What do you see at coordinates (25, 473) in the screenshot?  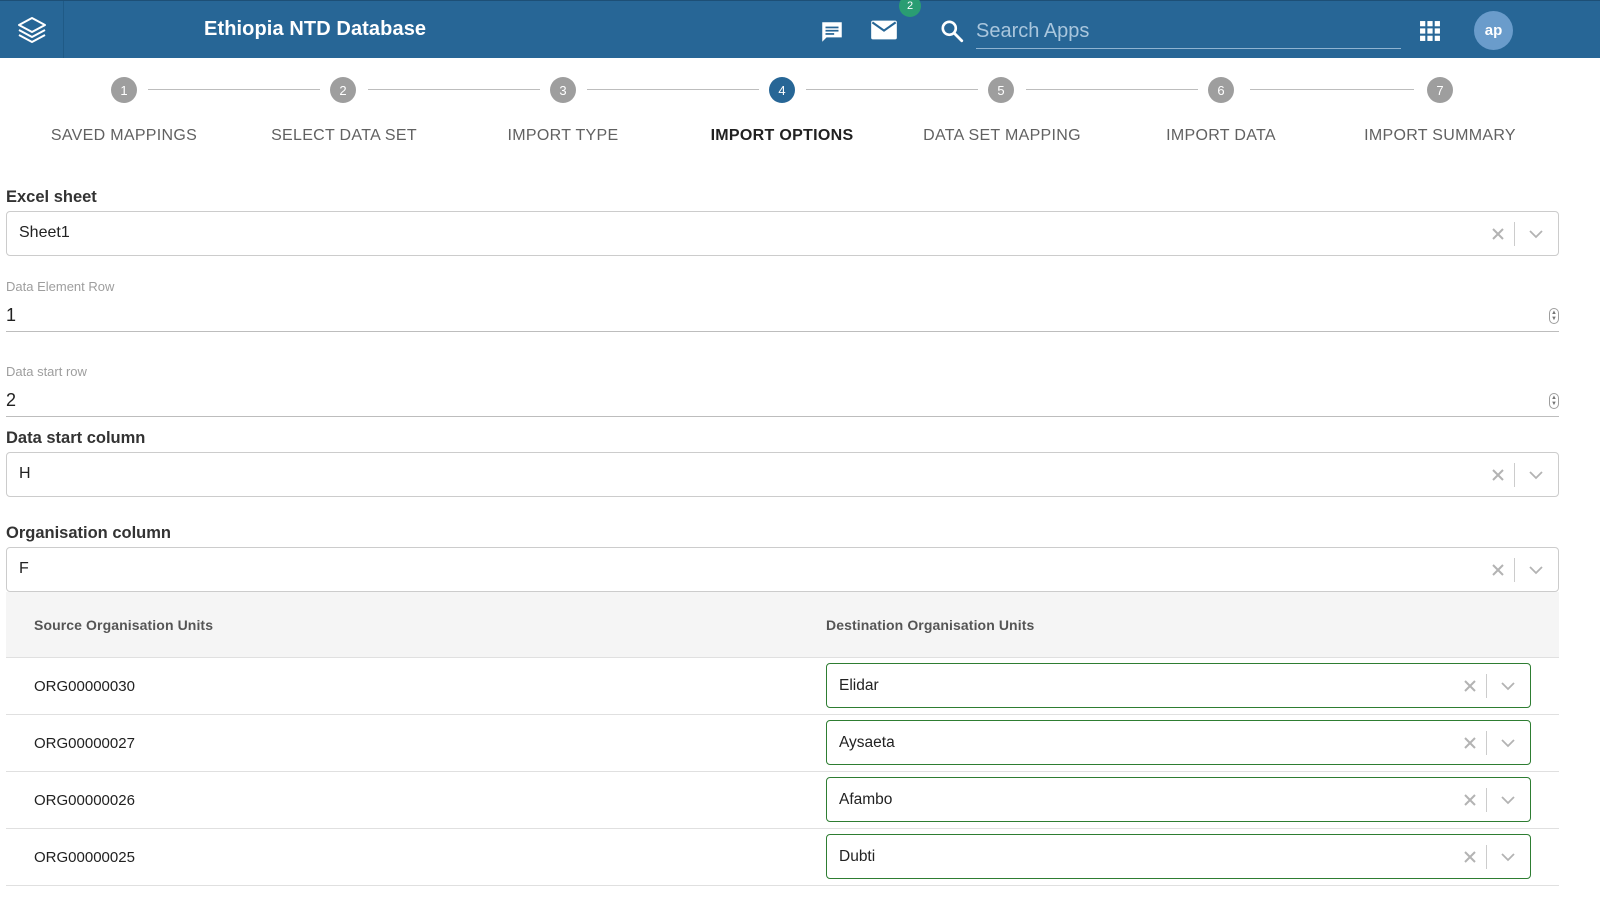 I see `data-start-column-value: H` at bounding box center [25, 473].